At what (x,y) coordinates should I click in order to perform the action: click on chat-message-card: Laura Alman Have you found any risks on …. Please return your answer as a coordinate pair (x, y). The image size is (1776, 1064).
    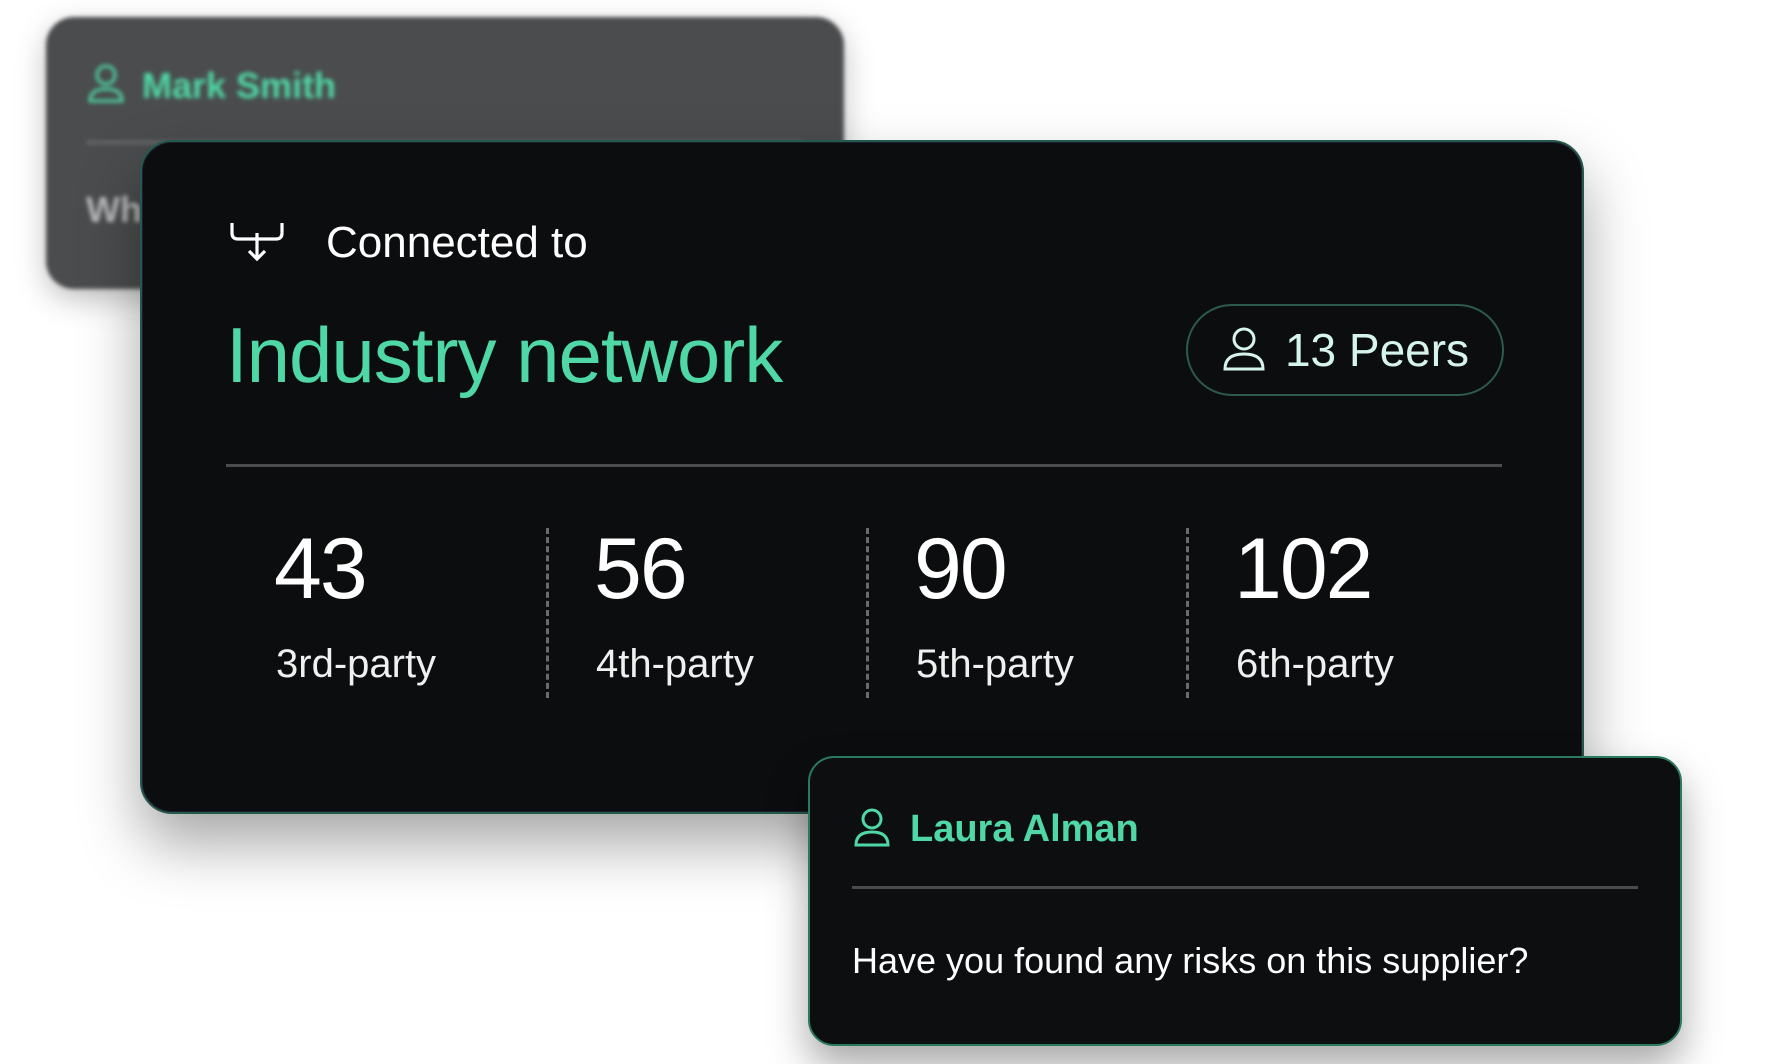
    Looking at the image, I should click on (1245, 901).